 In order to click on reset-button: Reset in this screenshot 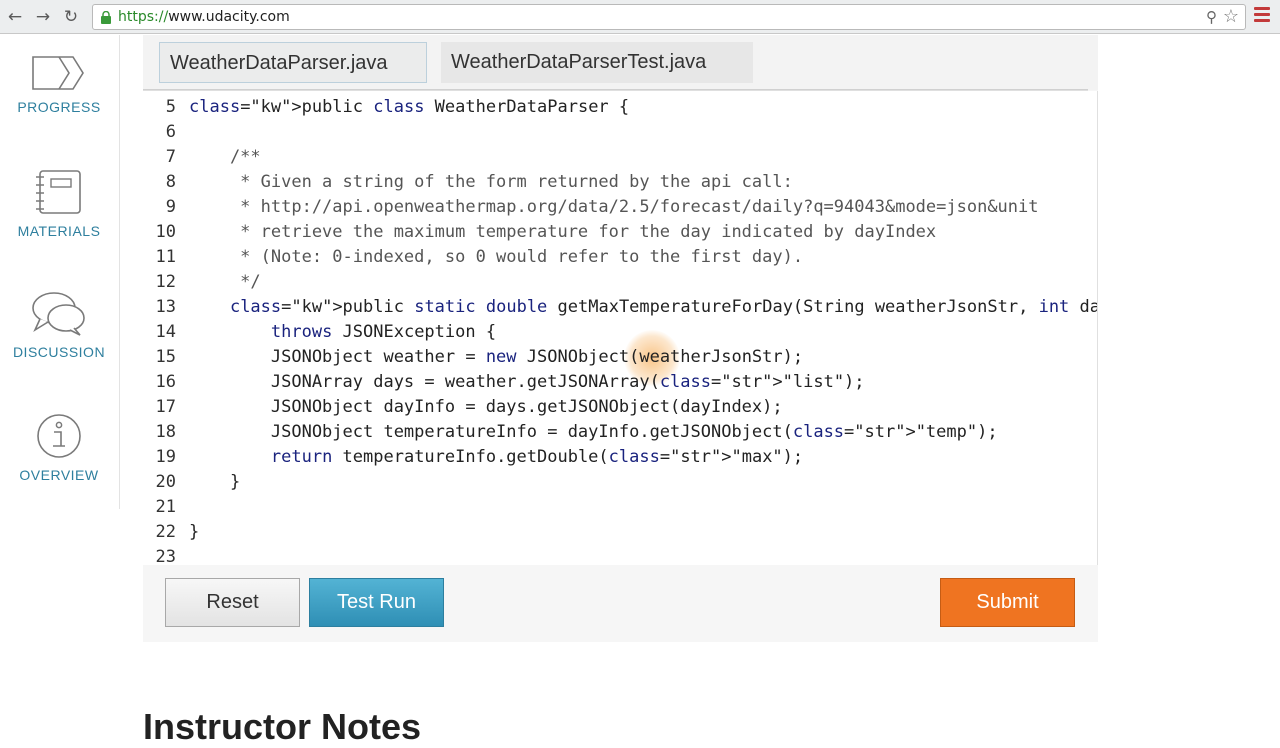, I will do `click(232, 602)`.